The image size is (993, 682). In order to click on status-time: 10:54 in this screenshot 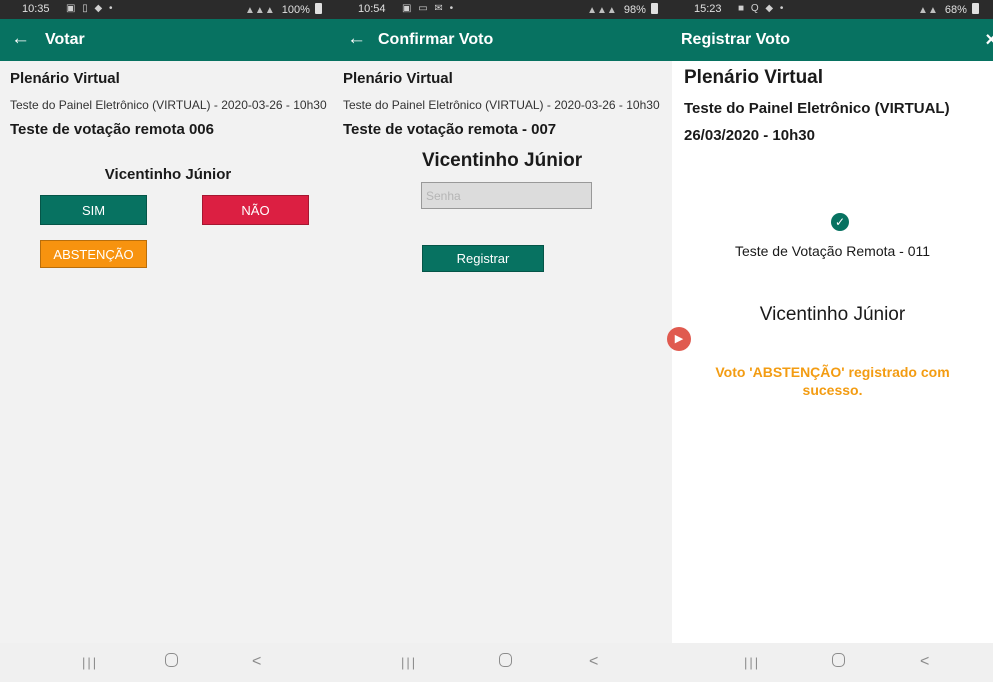, I will do `click(372, 9)`.